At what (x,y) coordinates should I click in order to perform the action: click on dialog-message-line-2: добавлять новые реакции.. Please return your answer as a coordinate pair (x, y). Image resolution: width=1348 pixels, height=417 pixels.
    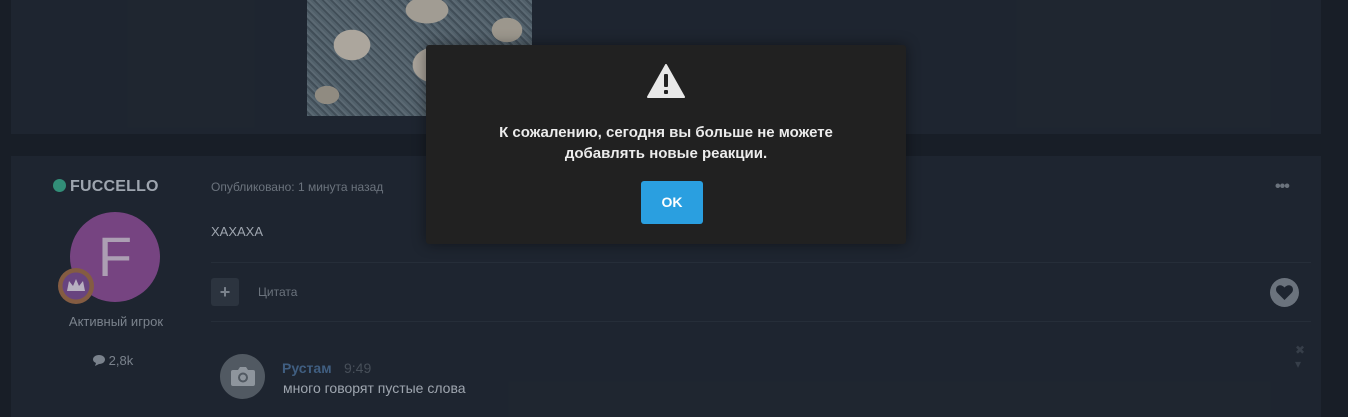
    Looking at the image, I should click on (666, 153).